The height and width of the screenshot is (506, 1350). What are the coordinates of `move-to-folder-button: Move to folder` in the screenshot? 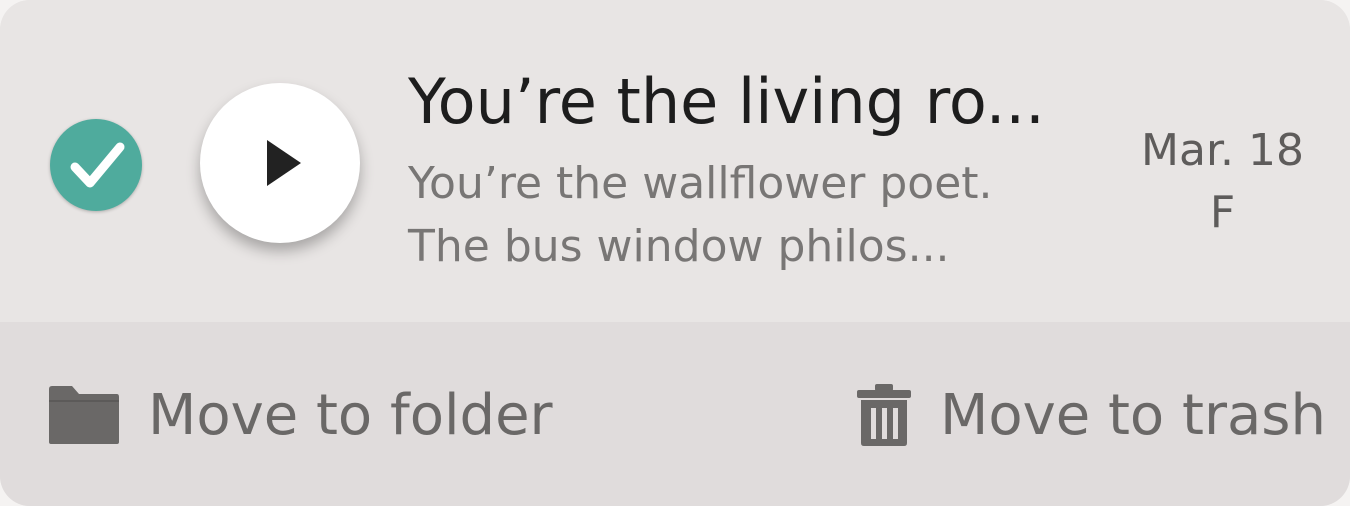 It's located at (299, 415).